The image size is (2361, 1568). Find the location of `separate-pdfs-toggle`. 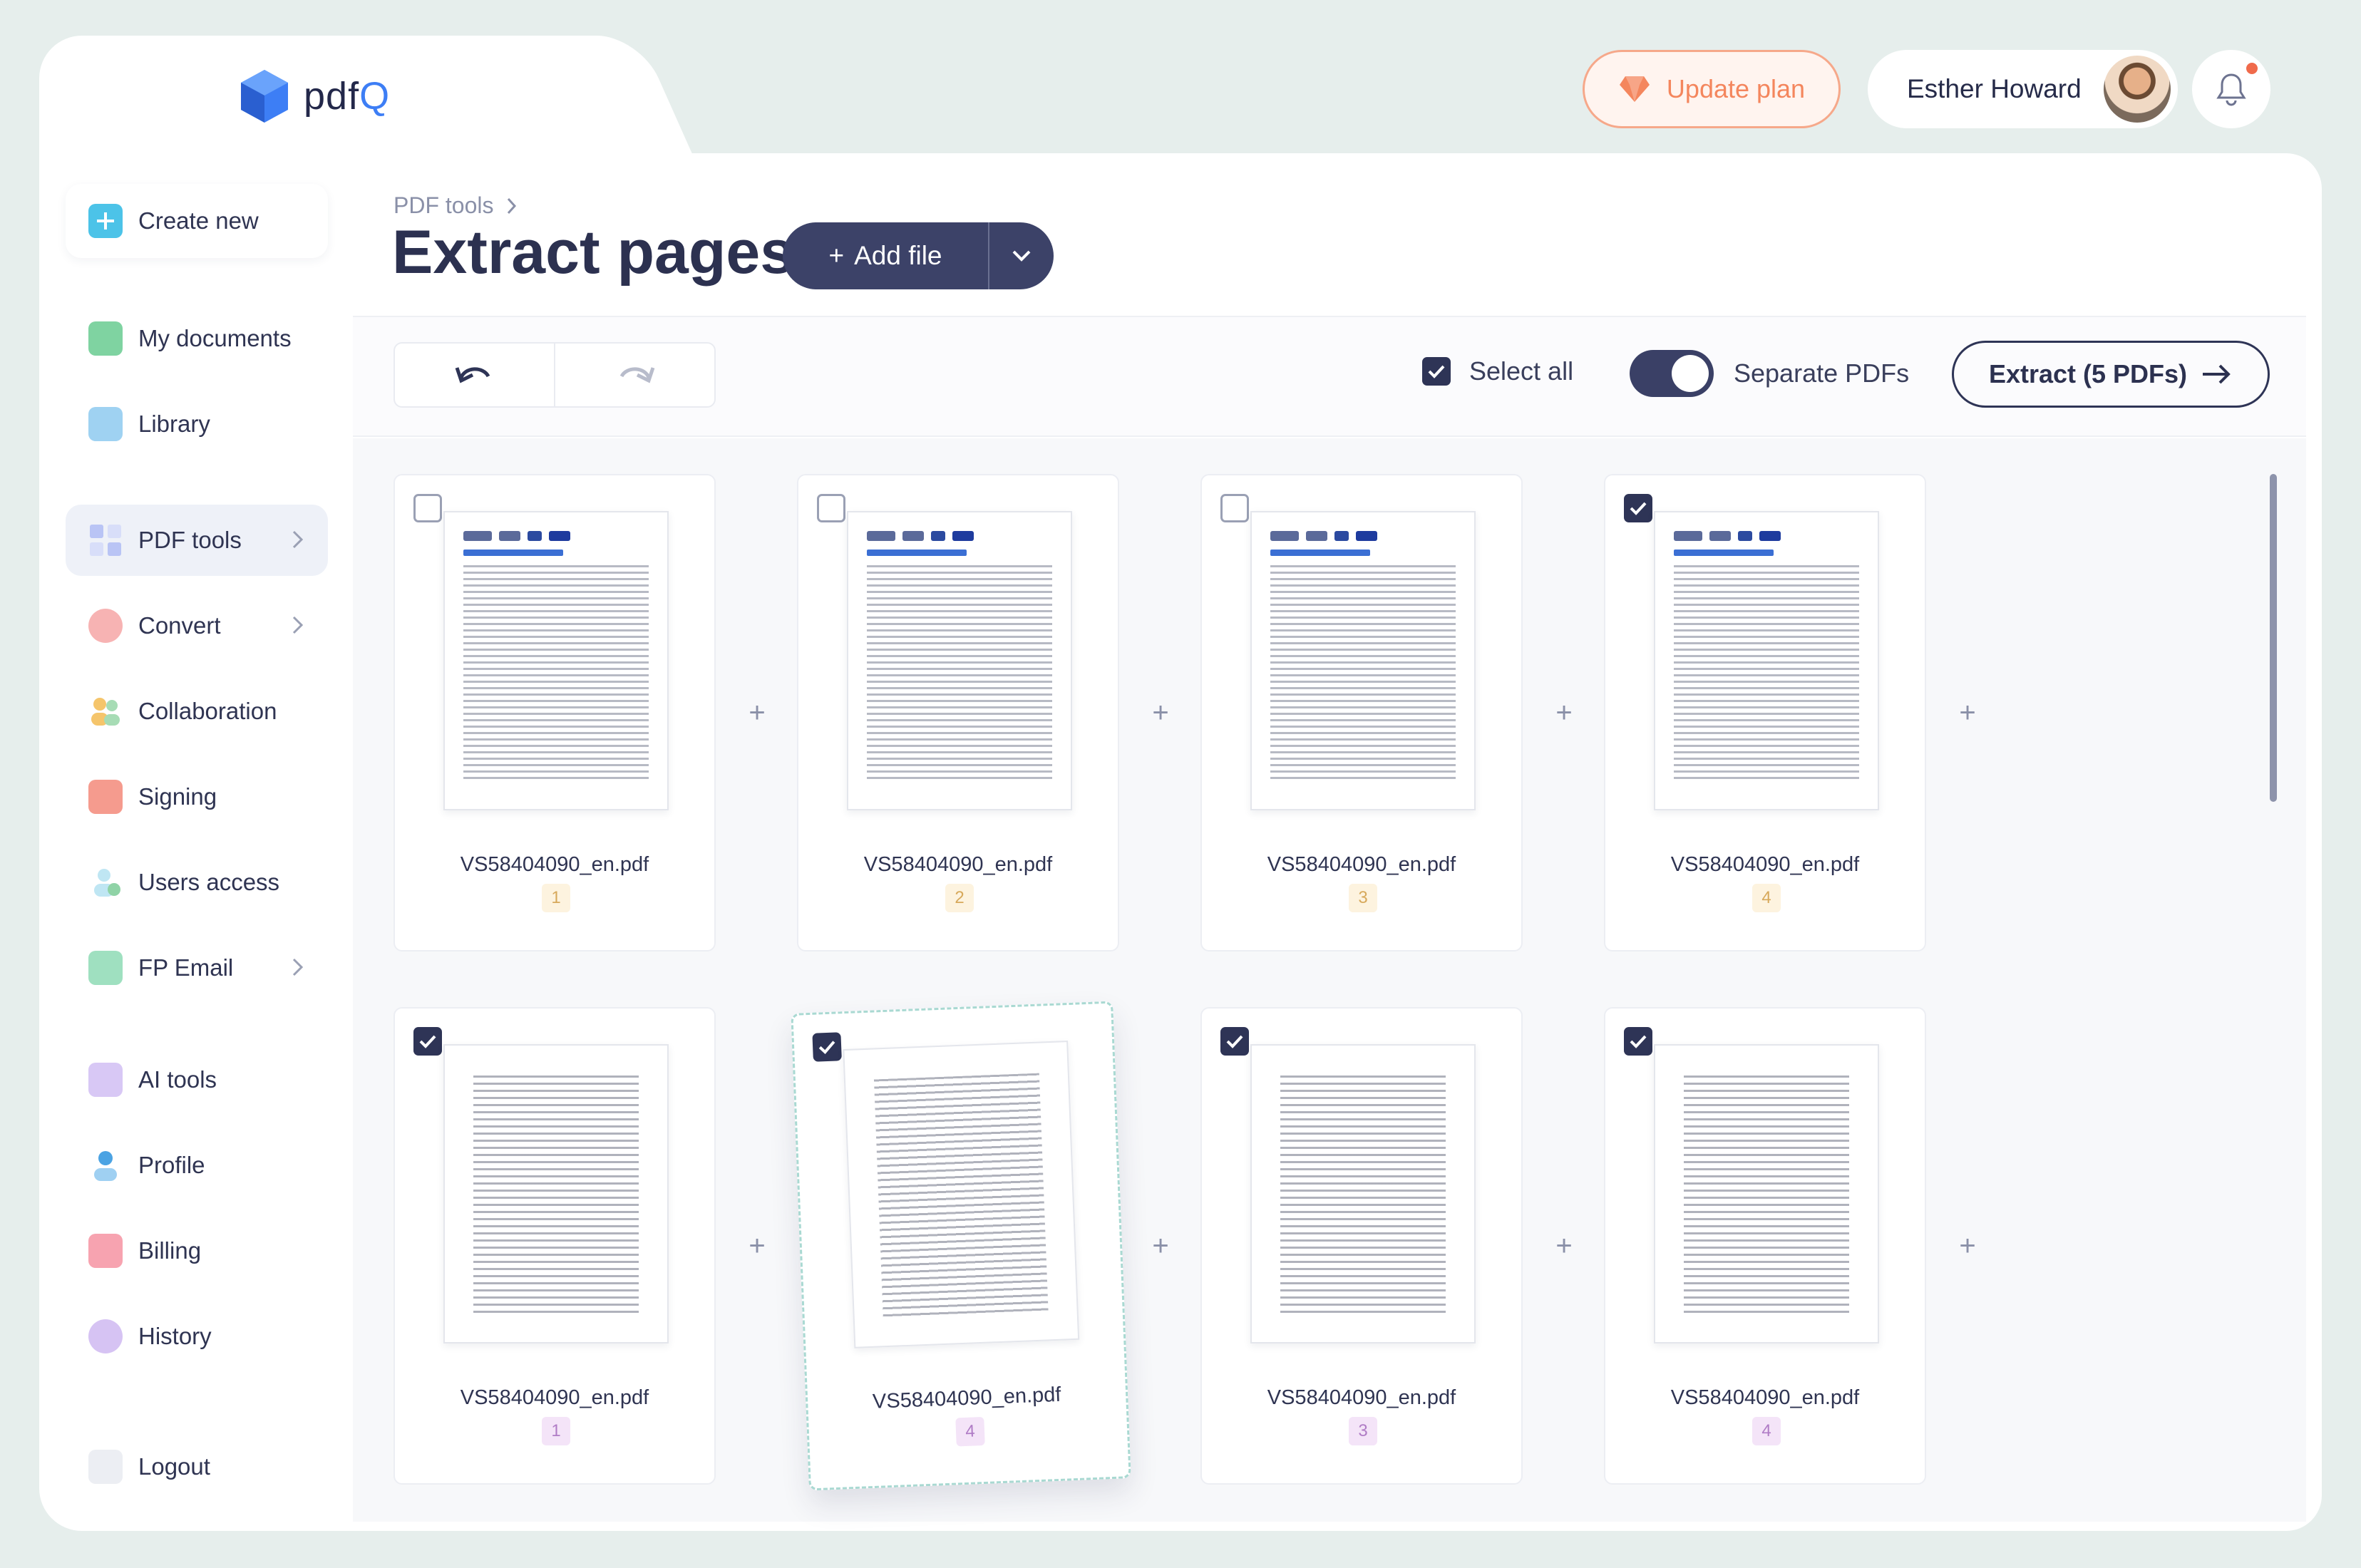

separate-pdfs-toggle is located at coordinates (1672, 374).